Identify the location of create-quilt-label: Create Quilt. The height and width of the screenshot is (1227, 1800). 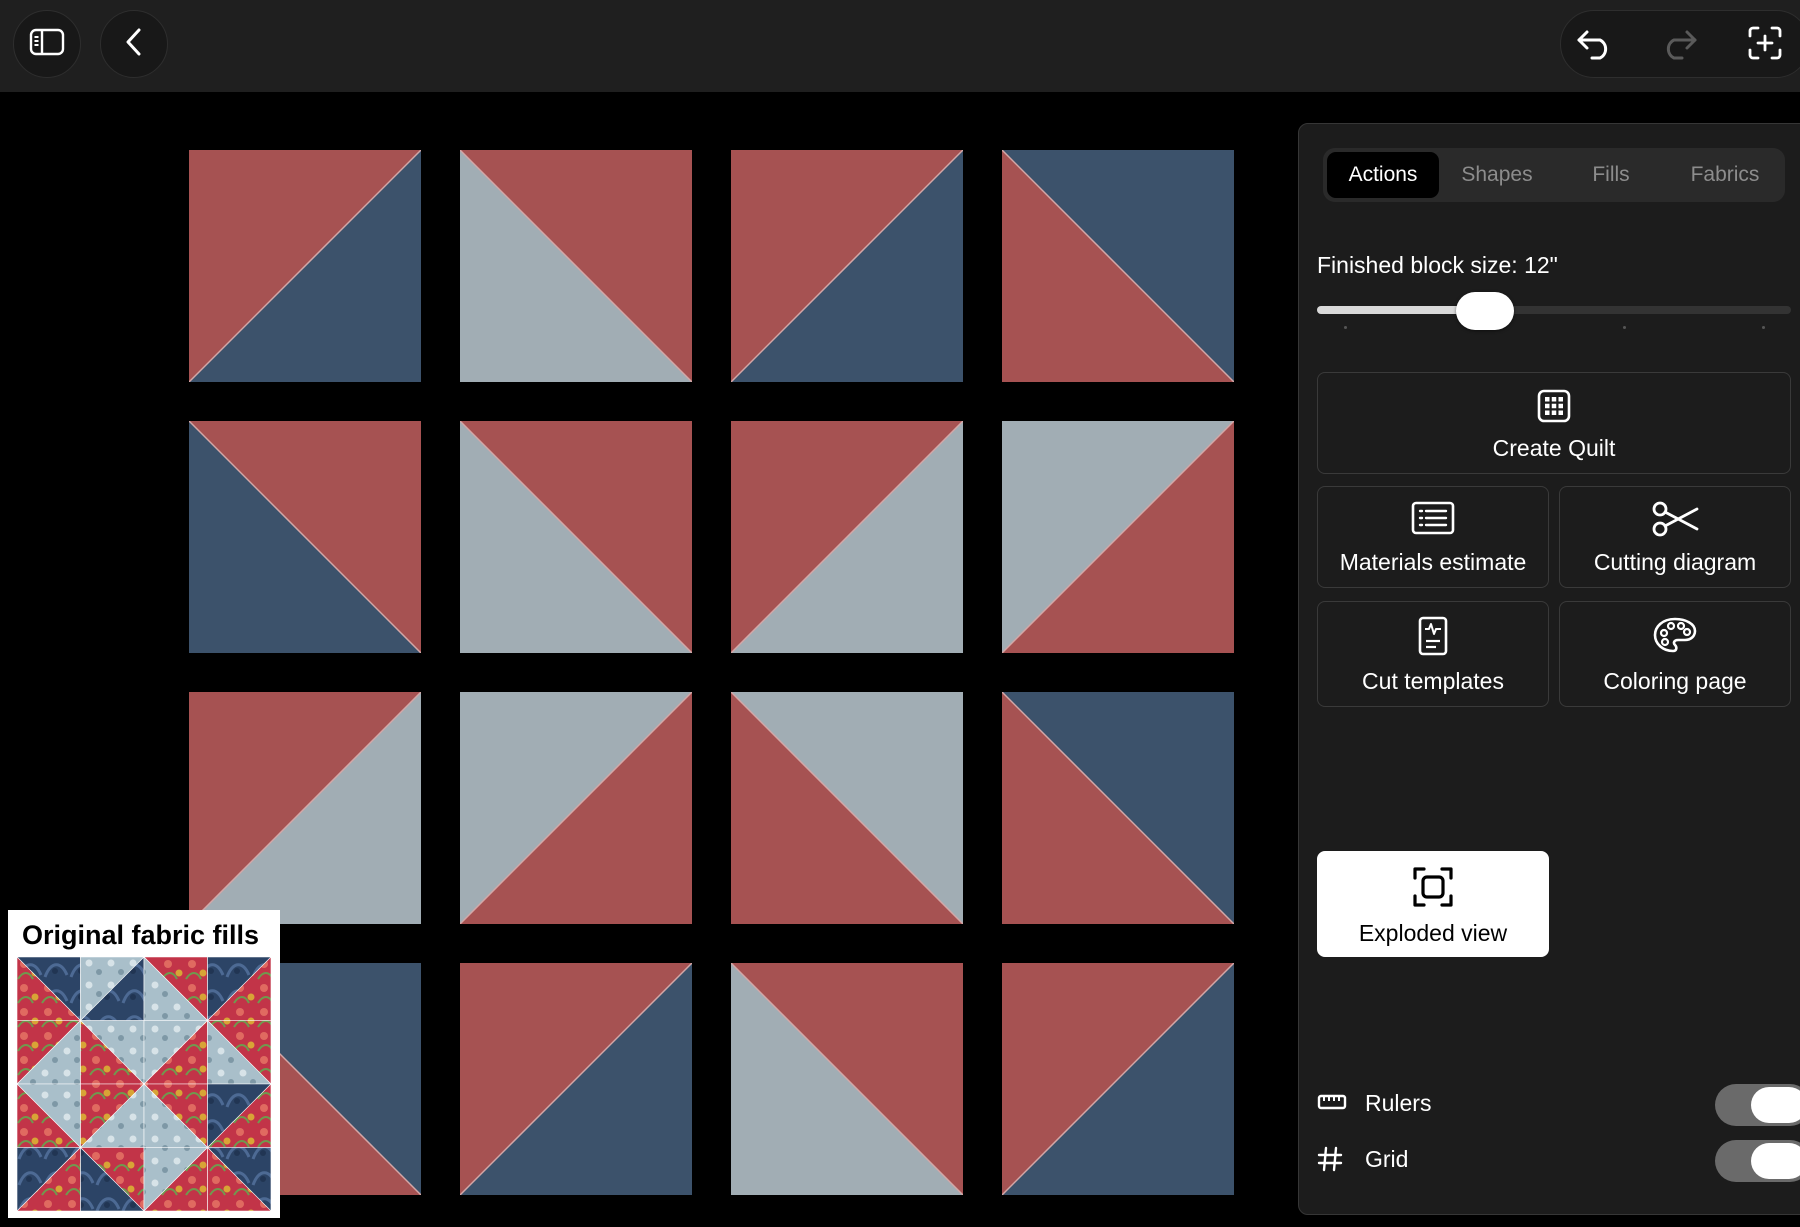
(1554, 448).